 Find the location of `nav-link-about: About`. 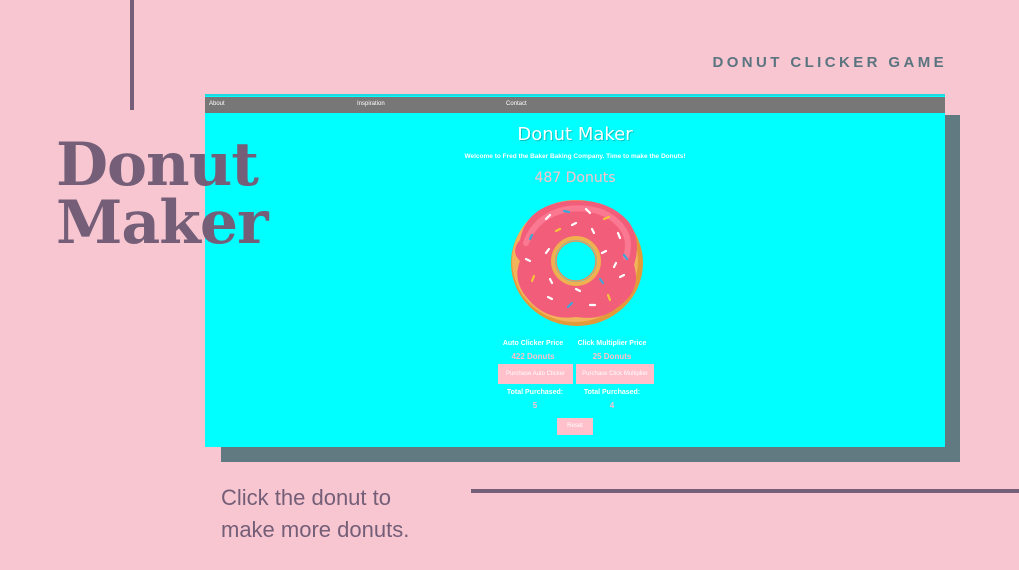

nav-link-about: About is located at coordinates (217, 104).